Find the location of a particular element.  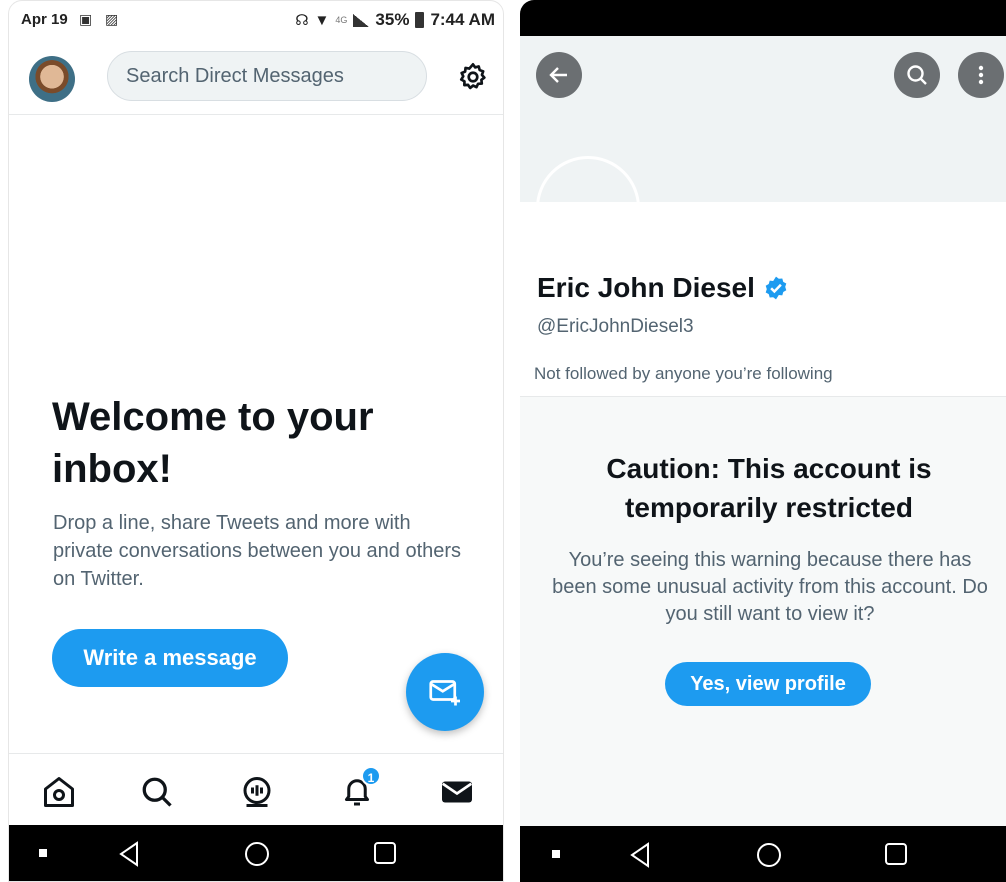

gear-icon is located at coordinates (473, 77).